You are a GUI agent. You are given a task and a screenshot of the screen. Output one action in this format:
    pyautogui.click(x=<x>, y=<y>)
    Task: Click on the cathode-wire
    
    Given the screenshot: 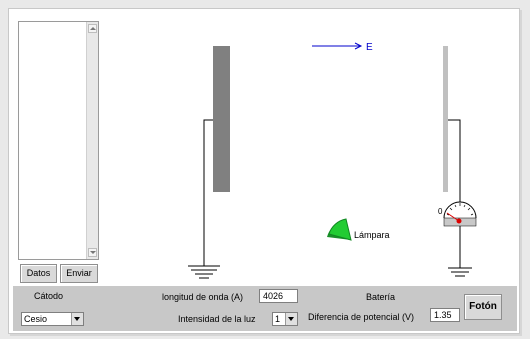 What is the action you would take?
    pyautogui.click(x=208, y=192)
    